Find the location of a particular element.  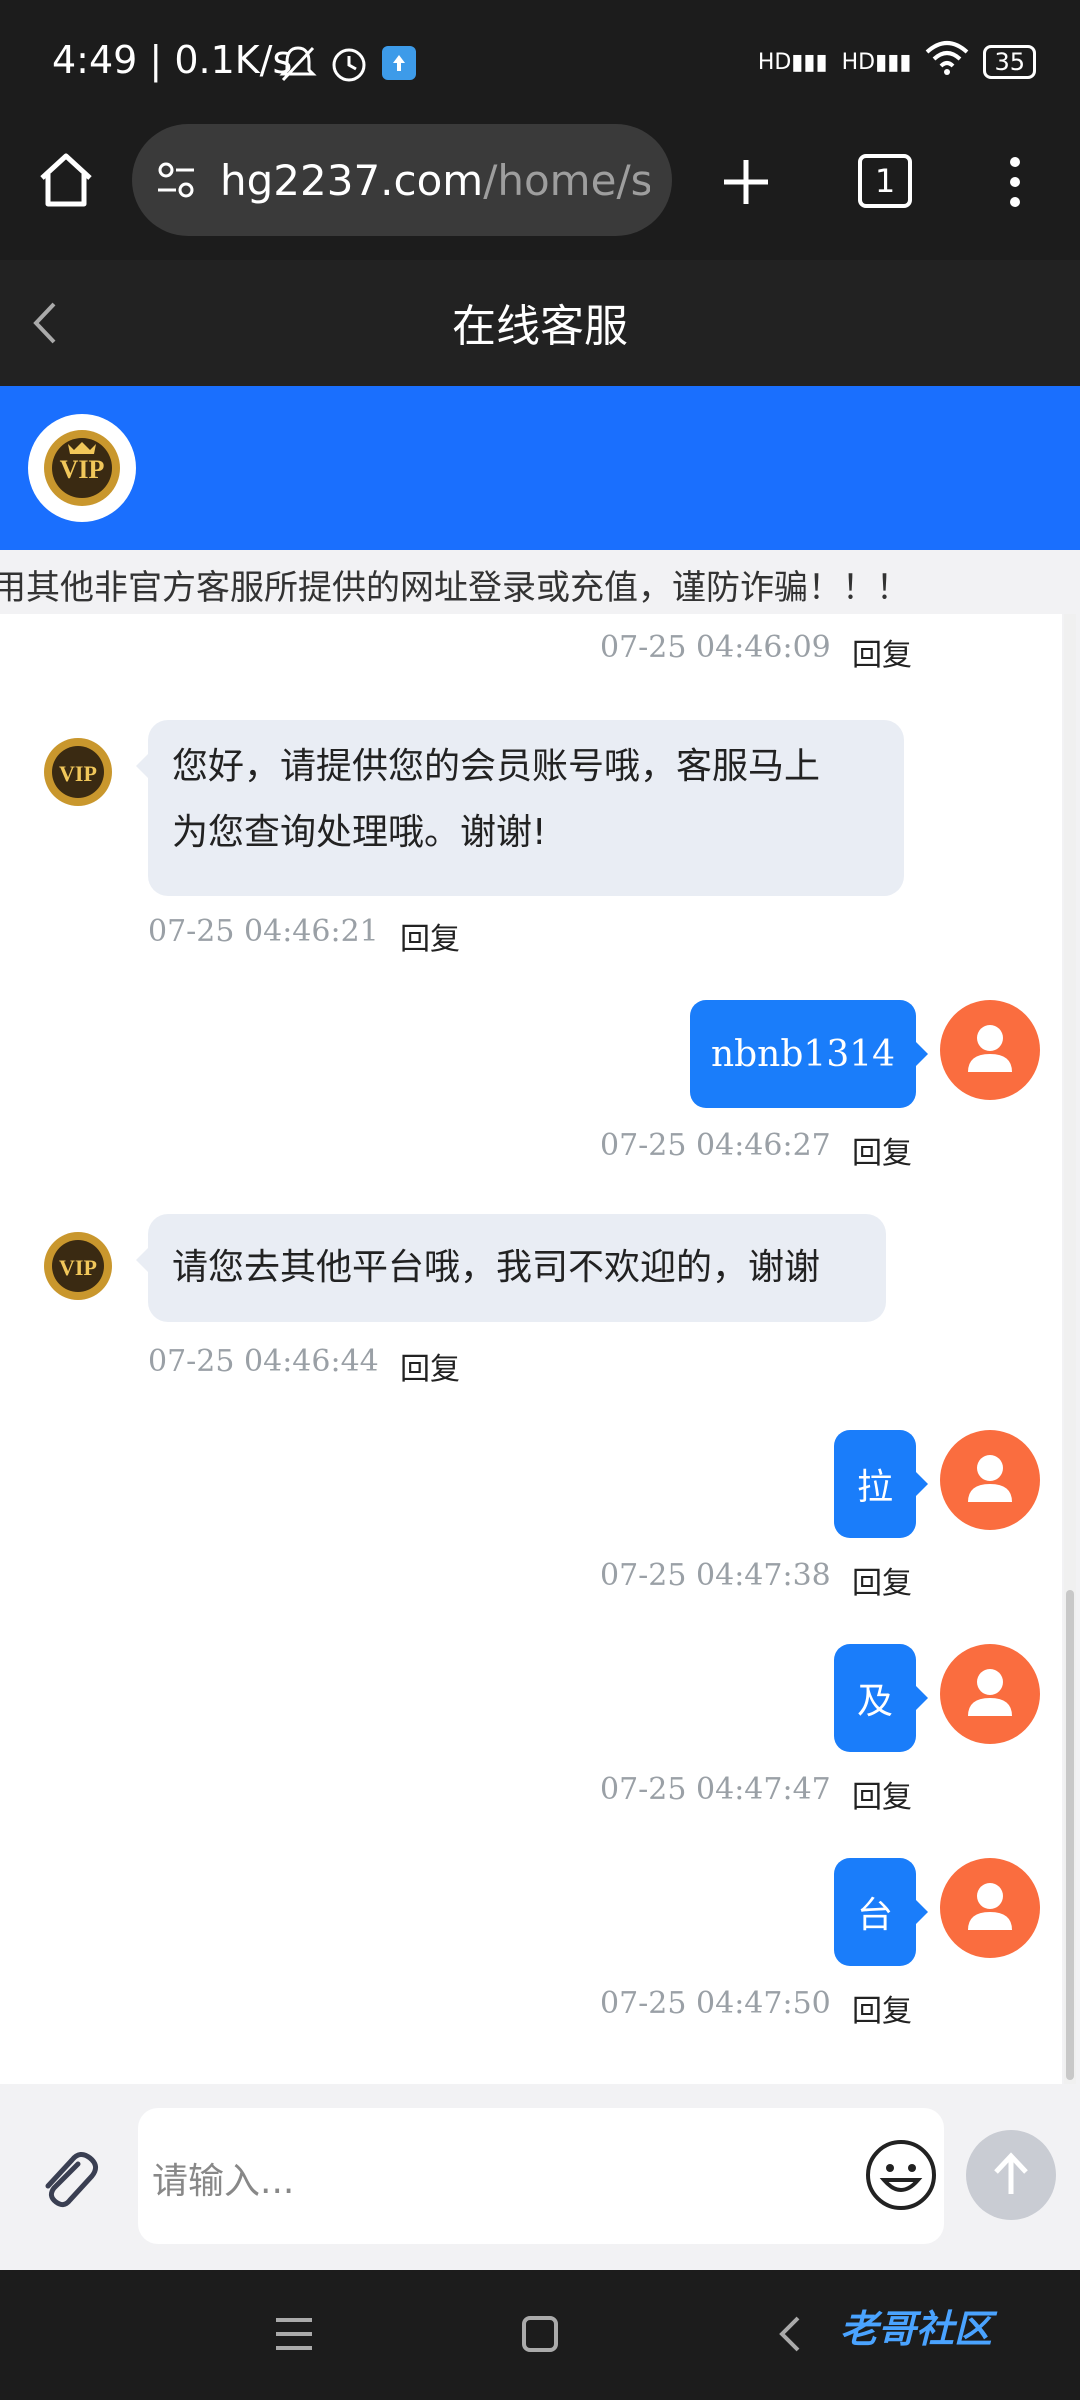

user-message-bubble: nbnb1314 is located at coordinates (809, 1054).